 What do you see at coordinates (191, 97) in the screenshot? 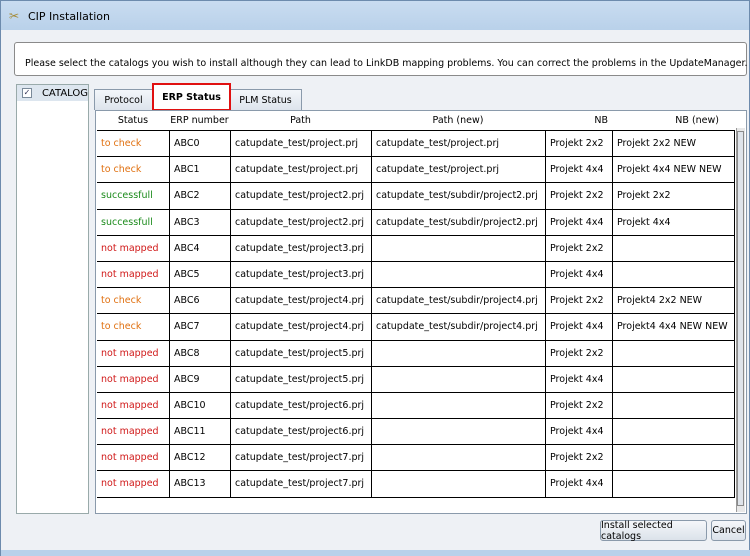
I see `tab-erp-status: ERP Status` at bounding box center [191, 97].